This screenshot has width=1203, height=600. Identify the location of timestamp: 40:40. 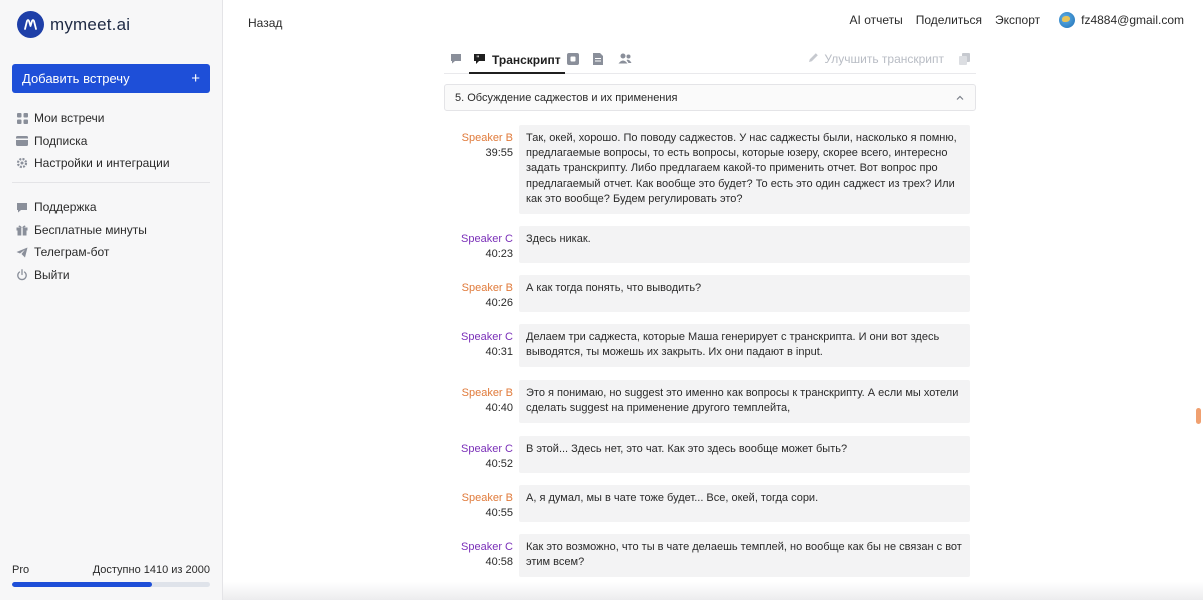
(478, 408).